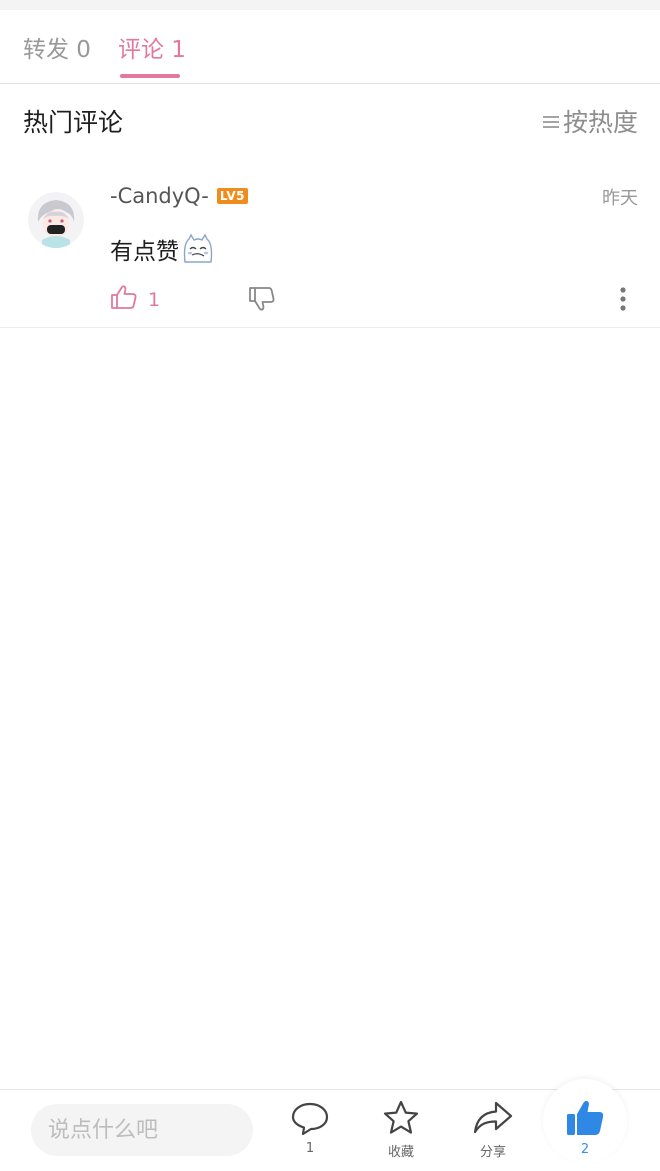 This screenshot has width=660, height=1171. What do you see at coordinates (400, 1152) in the screenshot?
I see `favorite-label: 收藏` at bounding box center [400, 1152].